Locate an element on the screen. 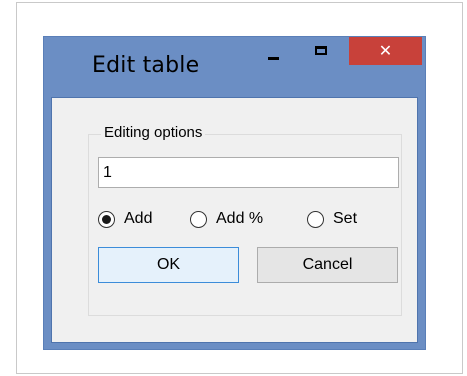  radio-set-indicator is located at coordinates (315, 219).